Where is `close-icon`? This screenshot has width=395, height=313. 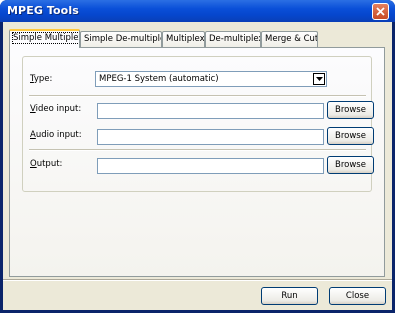 close-icon is located at coordinates (380, 11).